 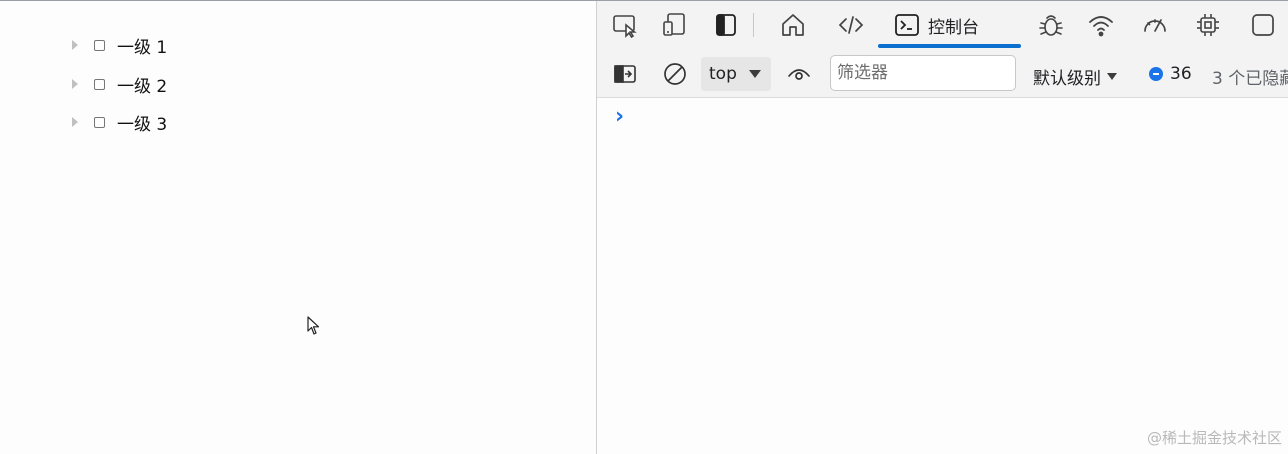 I want to click on tree-node-label: 一级 2, so click(x=142, y=86).